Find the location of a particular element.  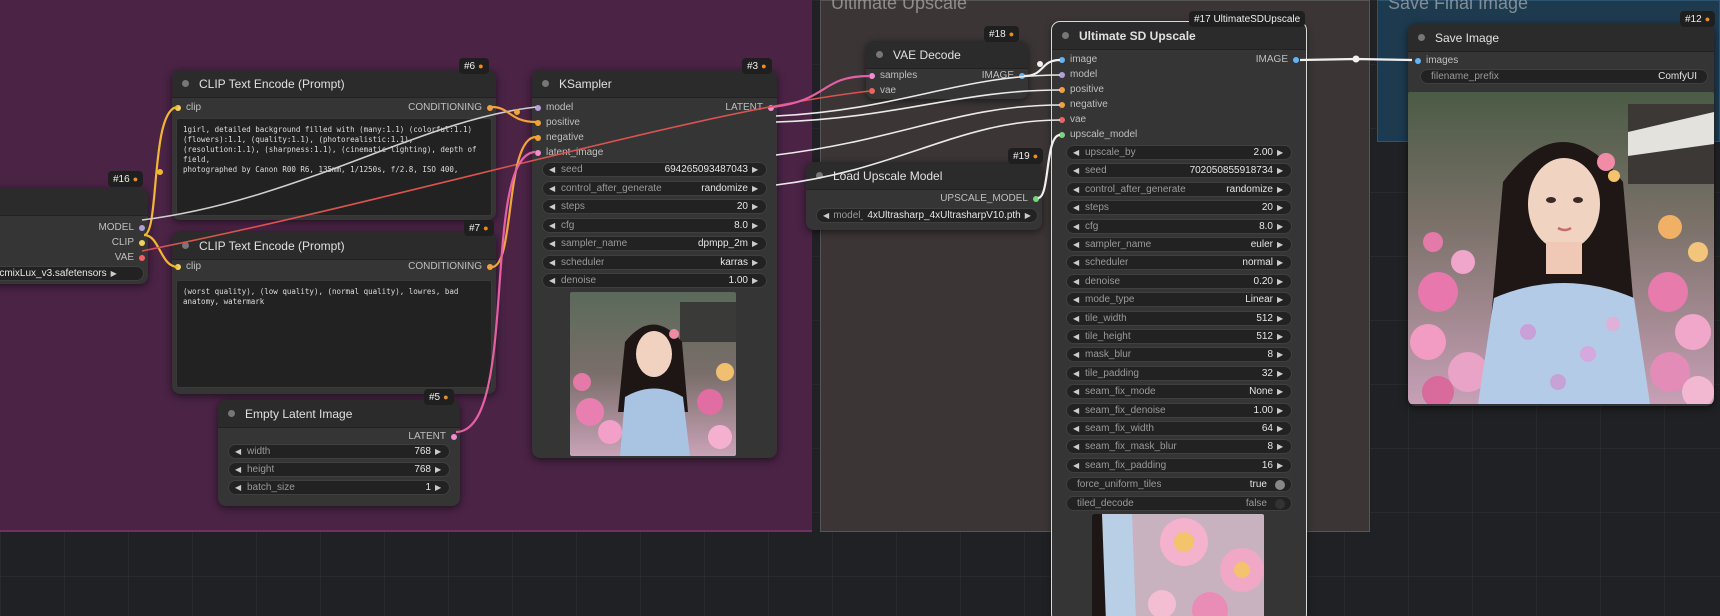

ksampler-input-latent-image: latent_image is located at coordinates (567, 153).